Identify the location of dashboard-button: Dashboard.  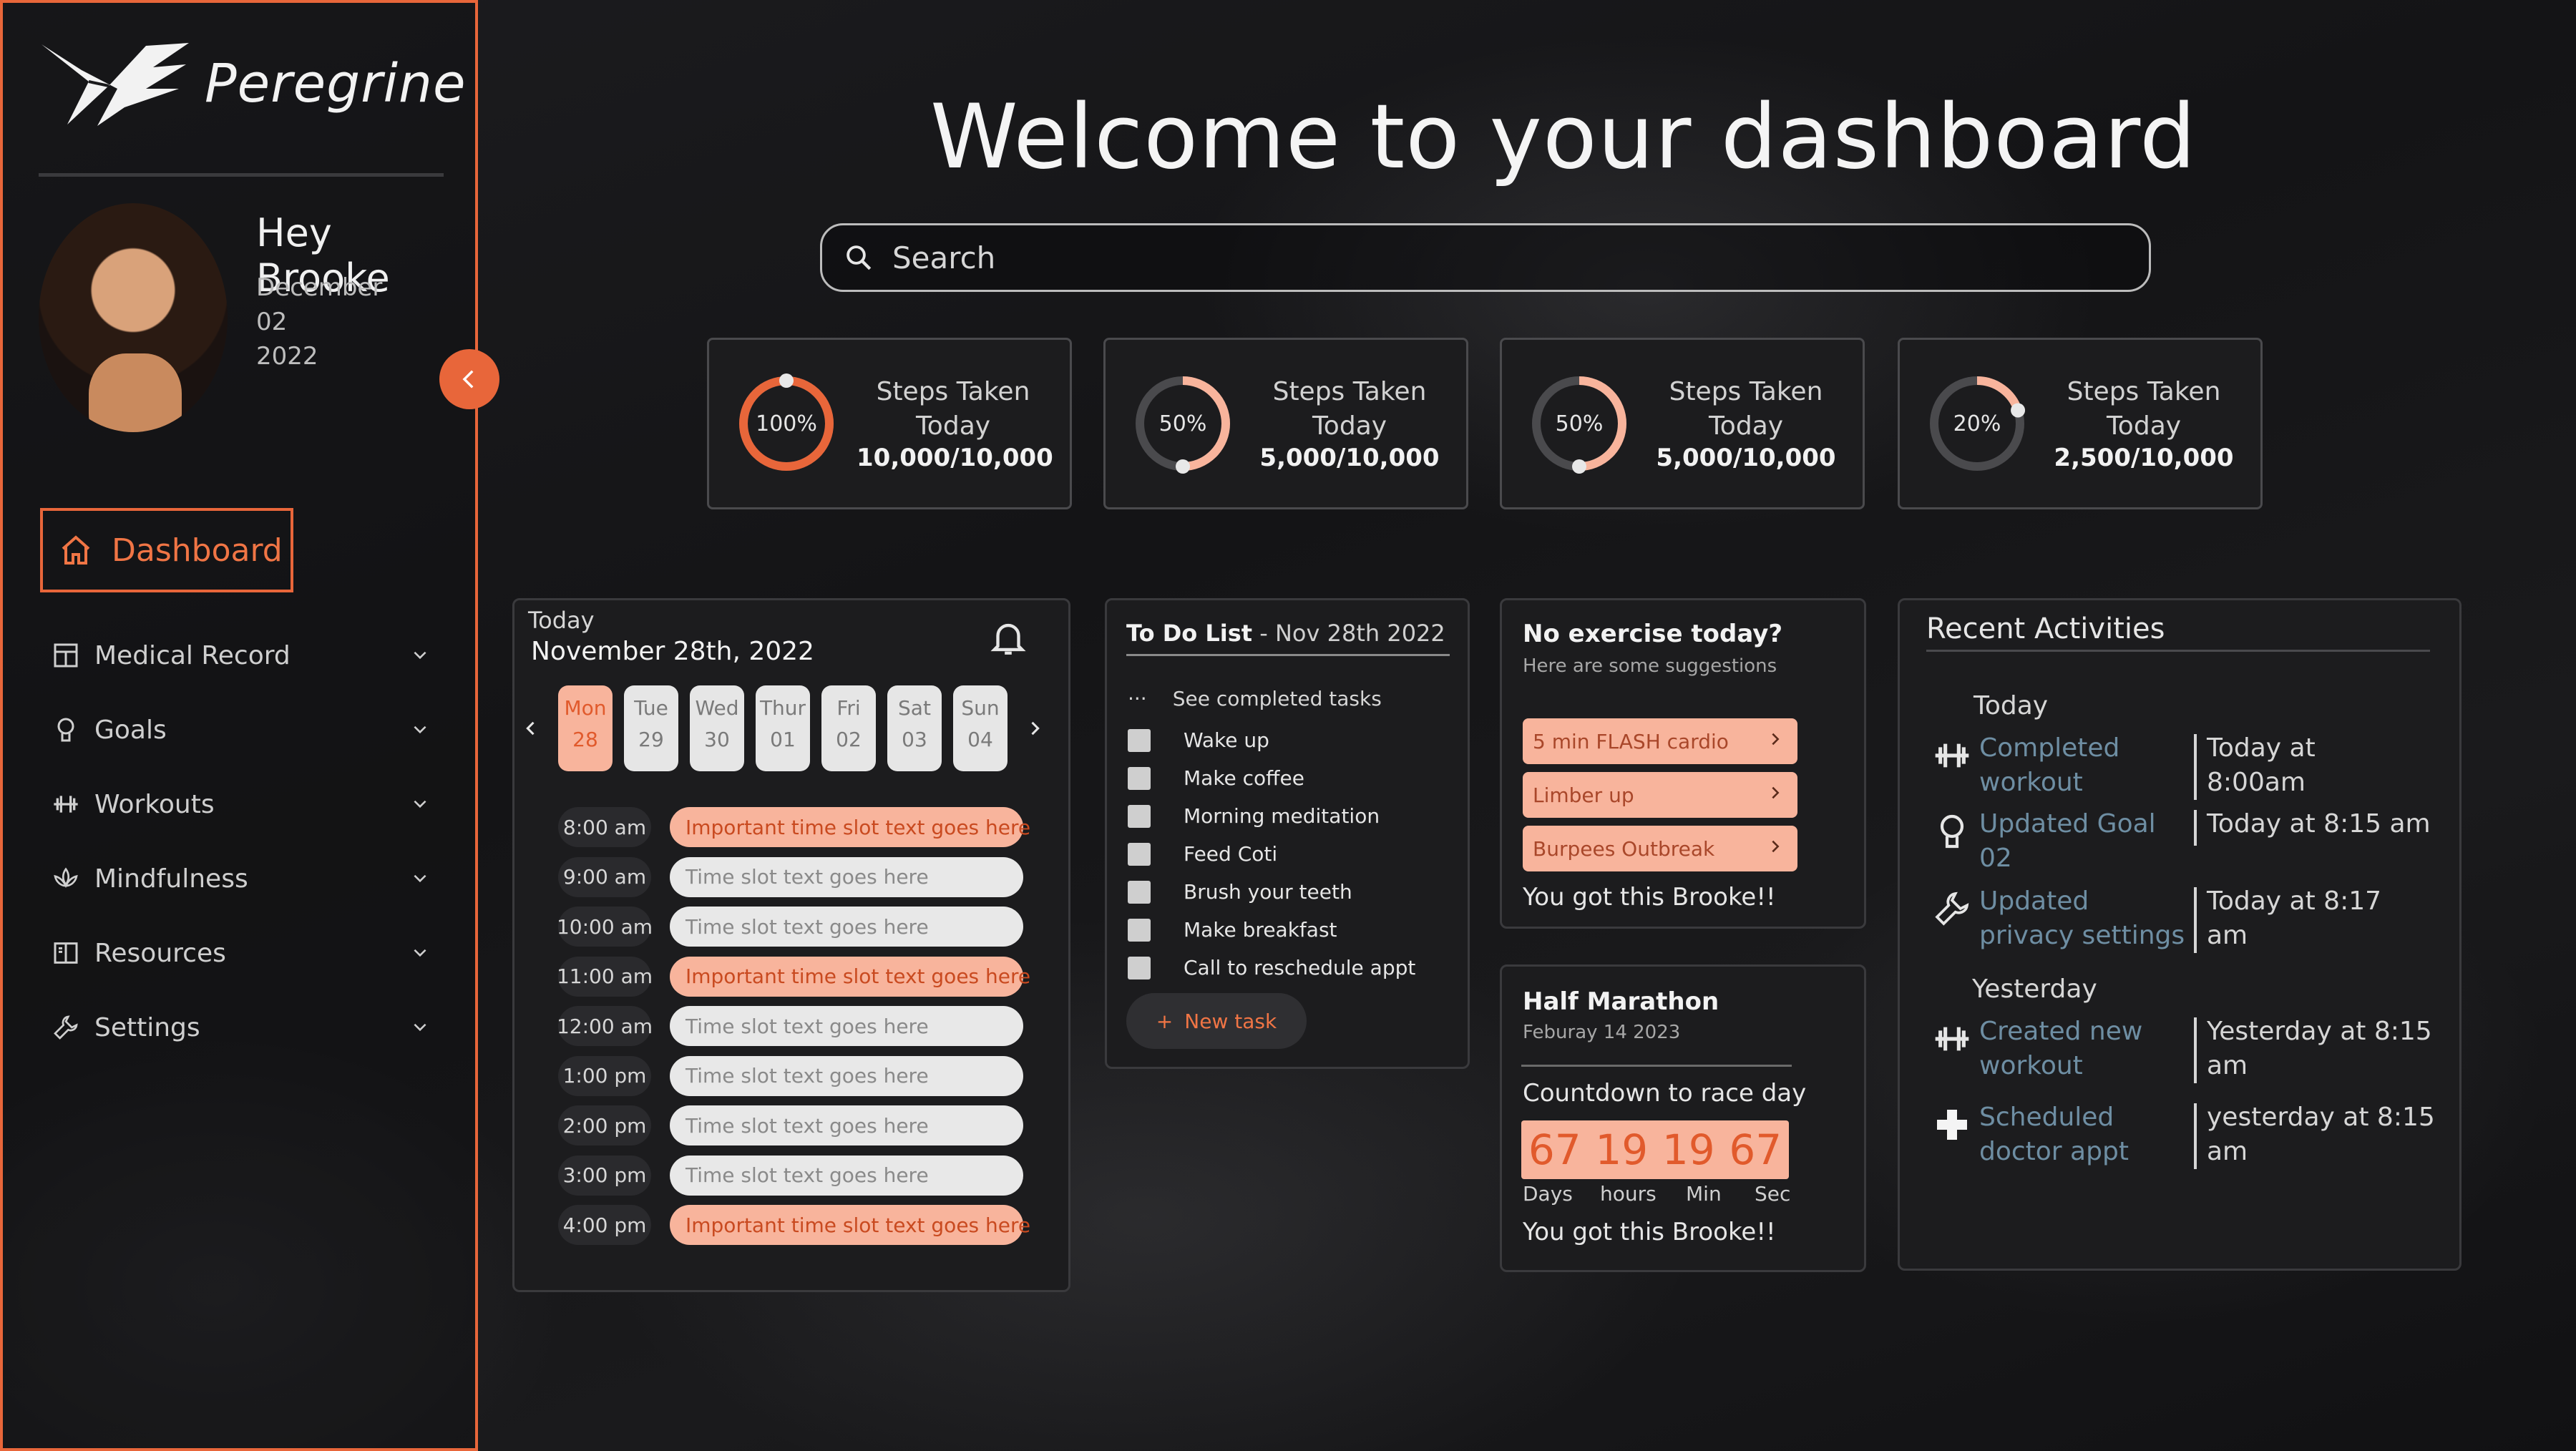
(166, 550).